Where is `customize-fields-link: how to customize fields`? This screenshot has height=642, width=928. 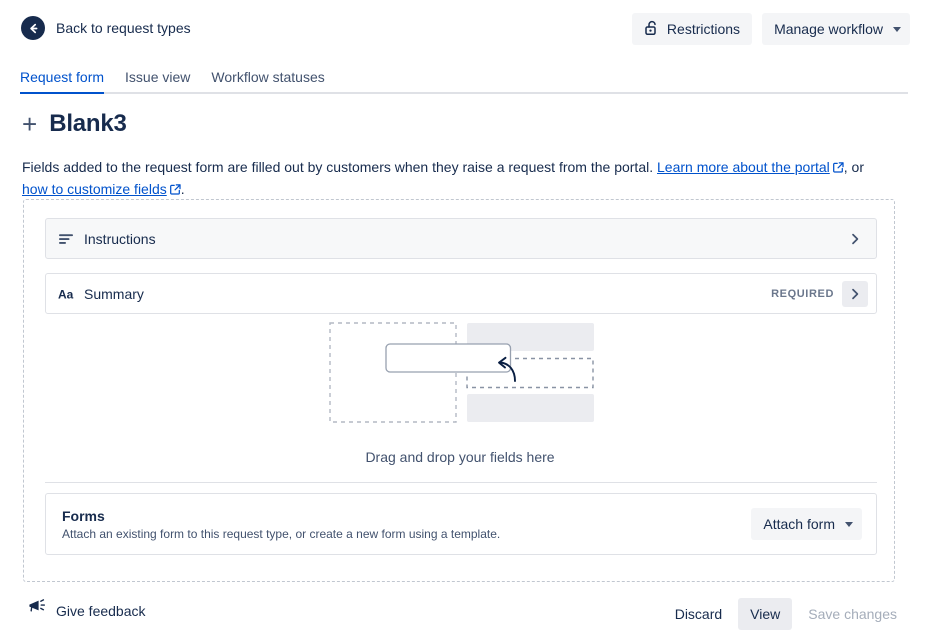
customize-fields-link: how to customize fields is located at coordinates (94, 189).